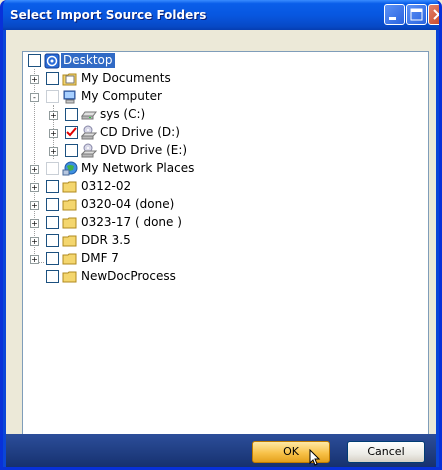 The image size is (442, 470). I want to click on tree-item-folder-0323-17: + 0323-17 ( done ), so click(225, 223).